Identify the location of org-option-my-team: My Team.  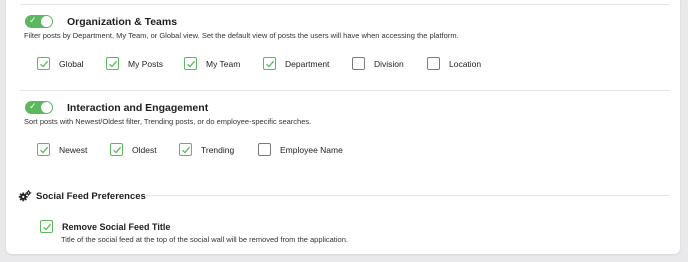
(212, 63).